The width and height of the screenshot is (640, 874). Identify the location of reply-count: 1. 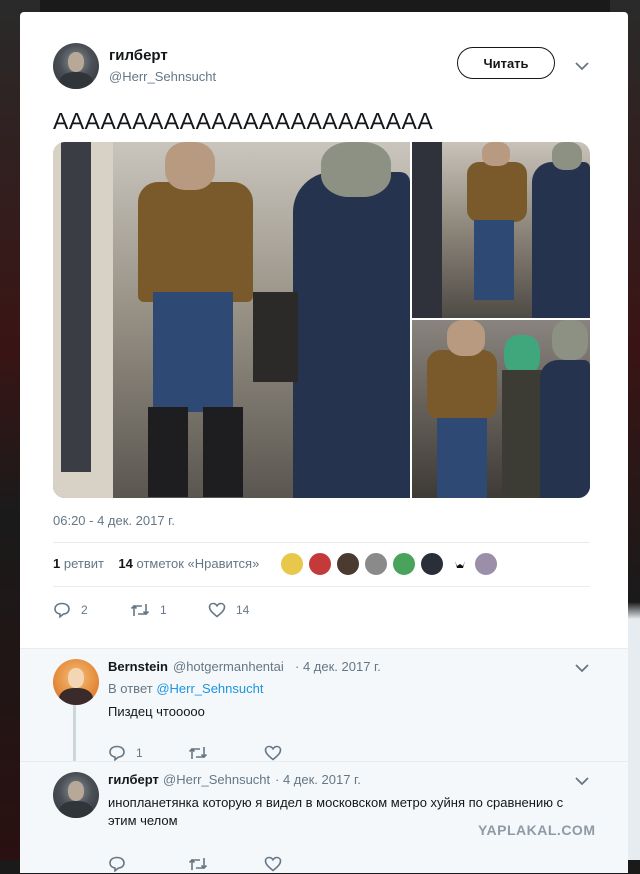
(139, 753).